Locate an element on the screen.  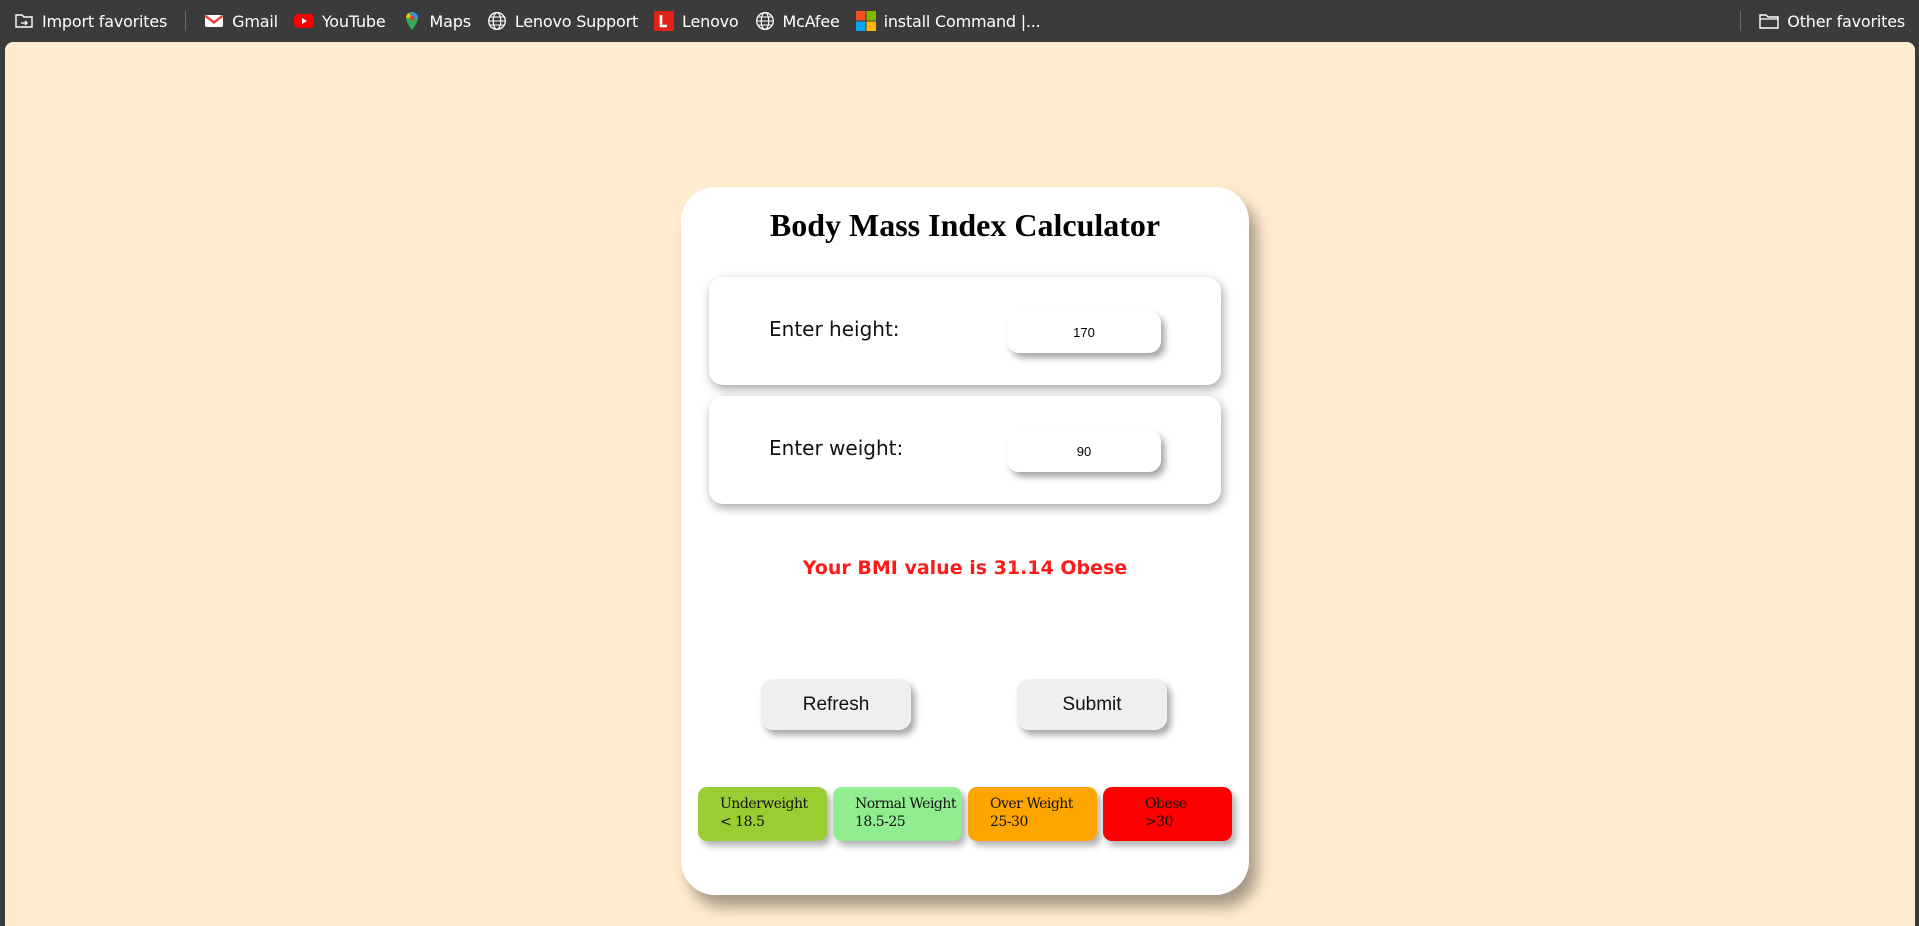
import-favorites-icon is located at coordinates (24, 21).